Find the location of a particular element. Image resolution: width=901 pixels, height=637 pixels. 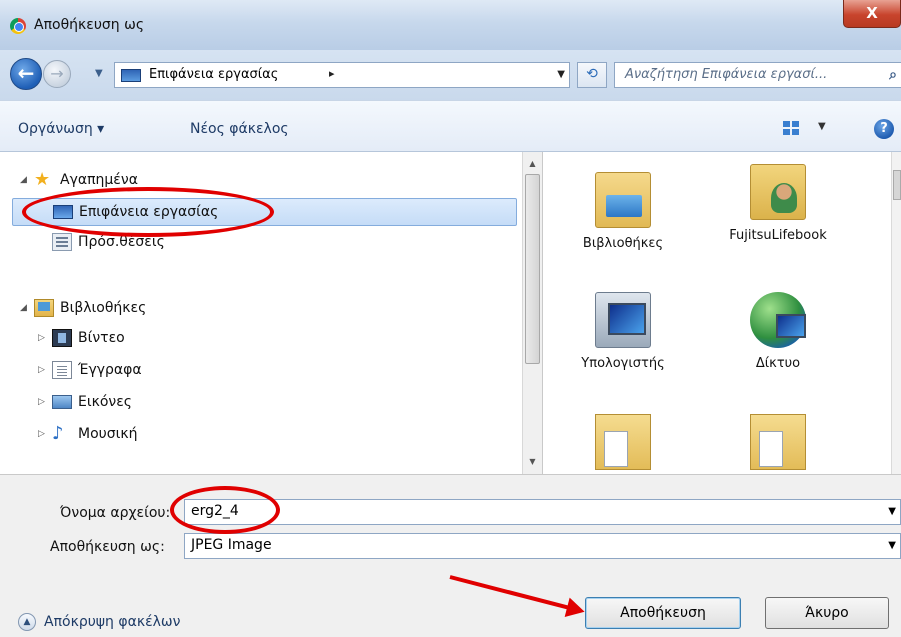

sidebar-group-favorites: ◢ ★ Αγαπημένα is located at coordinates (79, 180).